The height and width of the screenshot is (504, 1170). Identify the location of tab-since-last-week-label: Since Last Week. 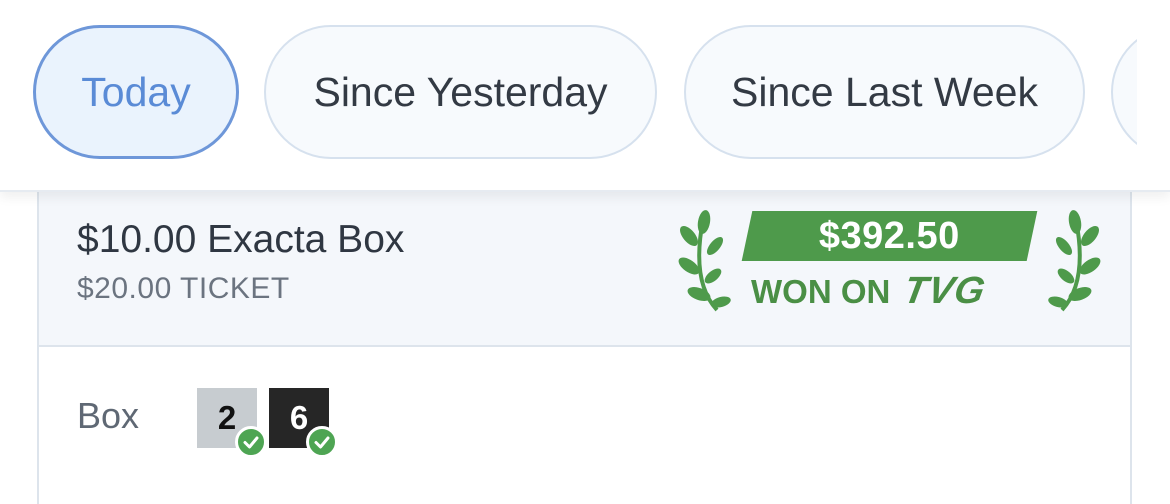
(884, 91).